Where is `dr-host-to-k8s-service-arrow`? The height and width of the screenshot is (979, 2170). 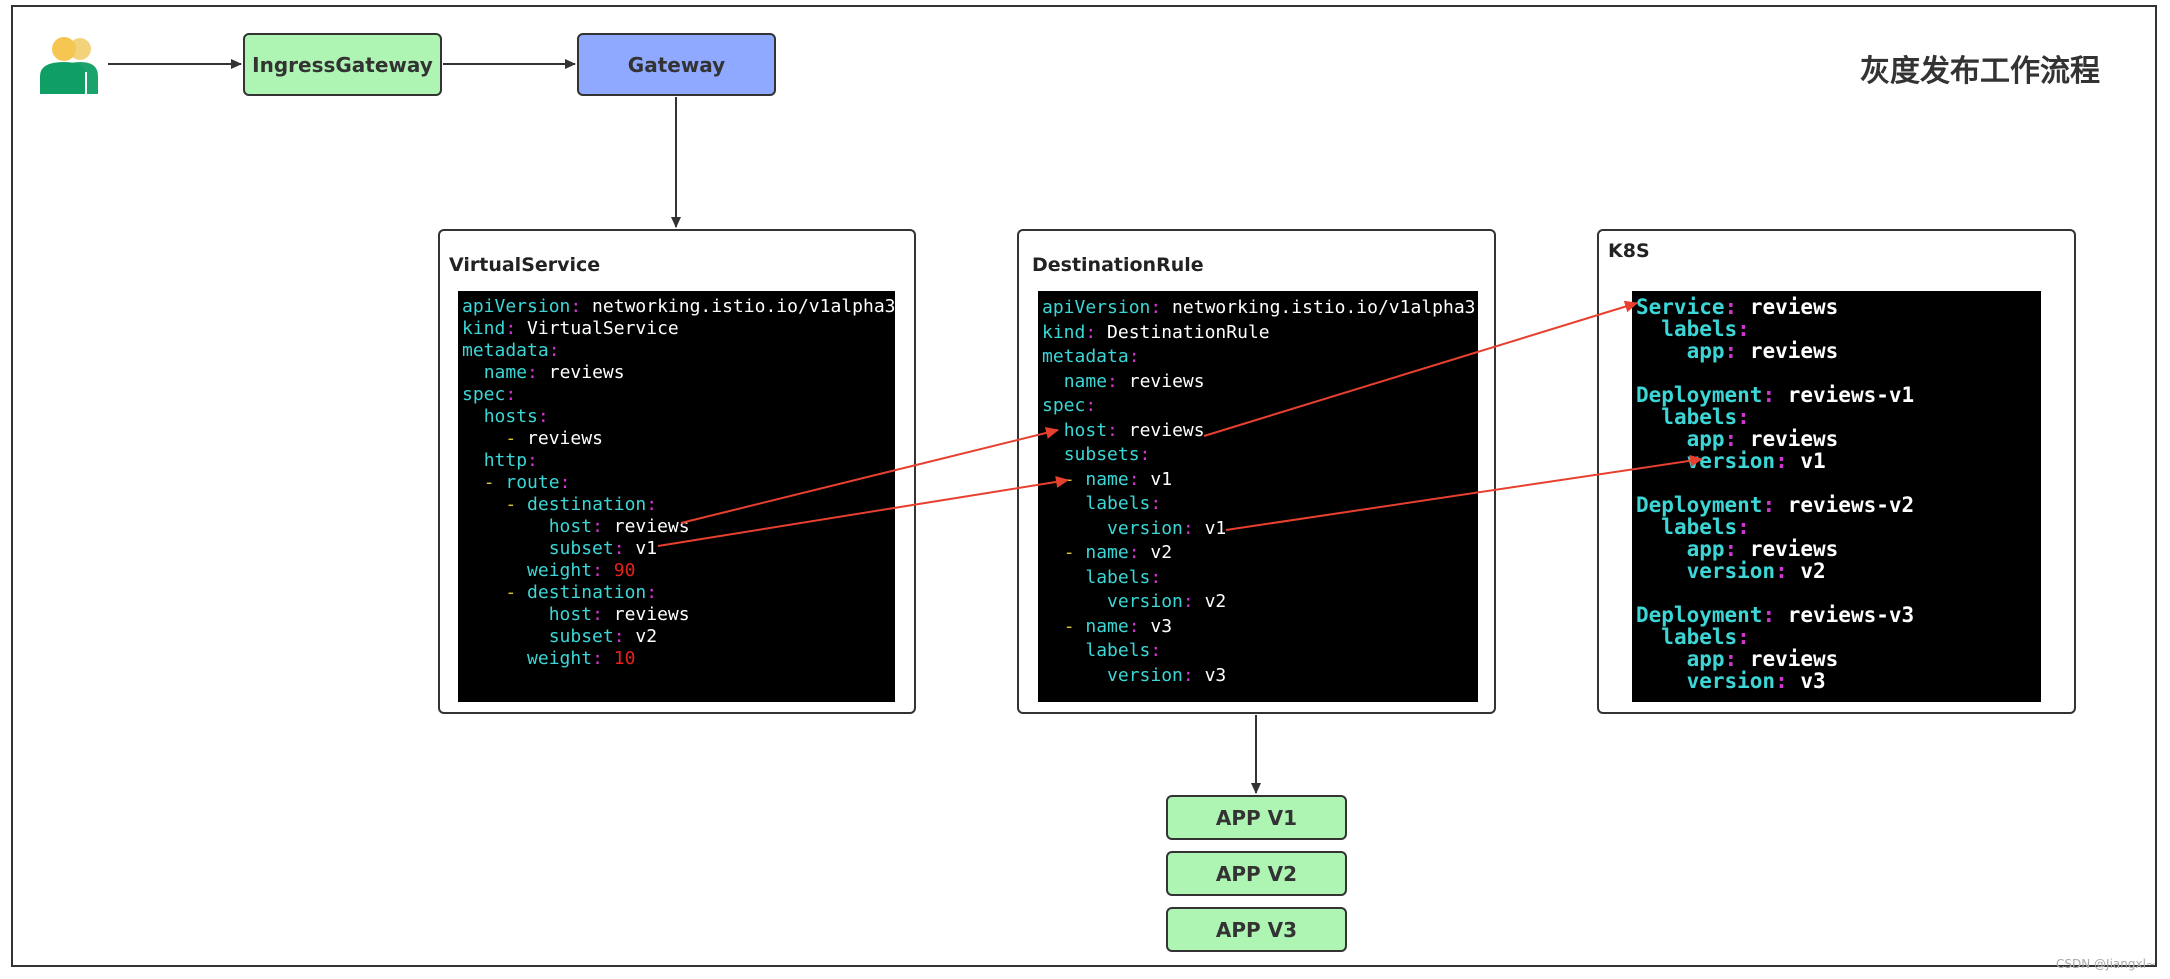 dr-host-to-k8s-service-arrow is located at coordinates (1420, 368).